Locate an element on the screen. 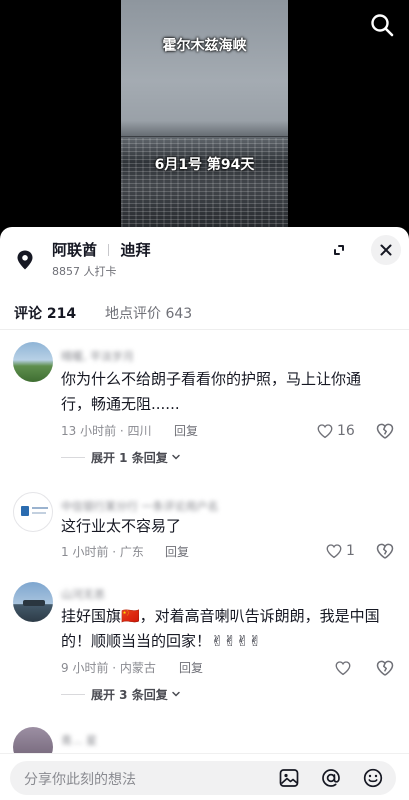 This screenshot has height=800, width=409. comment-username: 山河无恙 is located at coordinates (83, 594).